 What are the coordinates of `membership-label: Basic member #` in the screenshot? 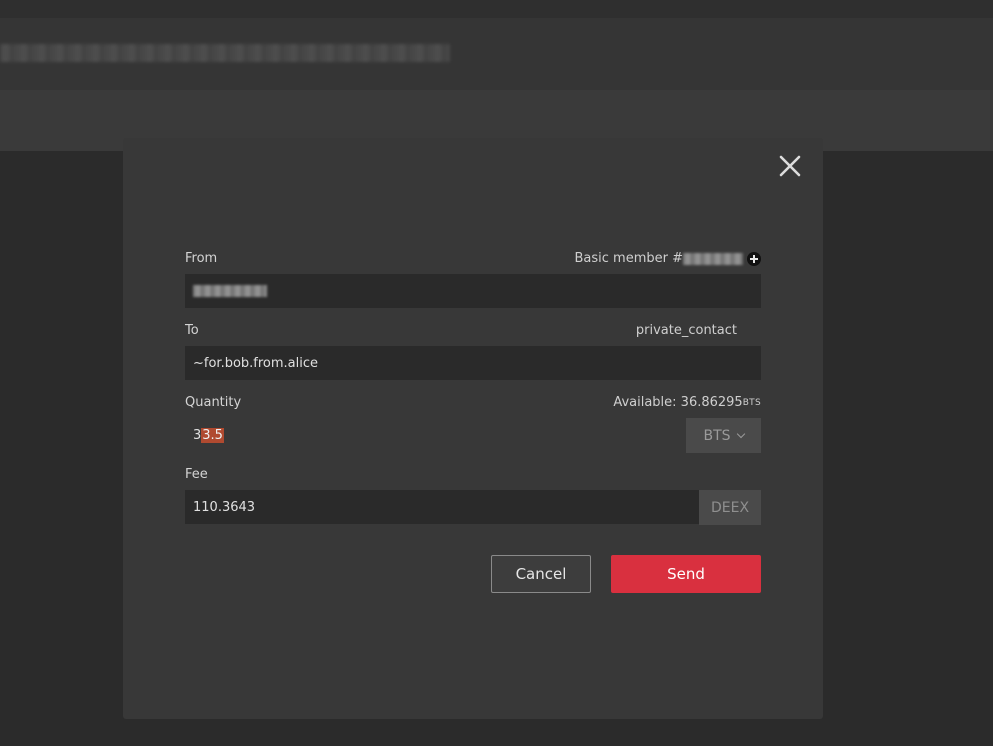 It's located at (629, 258).